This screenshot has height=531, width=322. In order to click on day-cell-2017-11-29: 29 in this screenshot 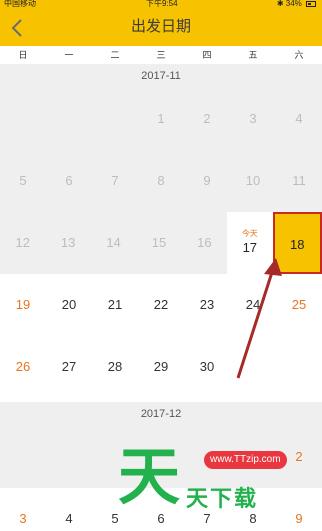, I will do `click(161, 367)`.